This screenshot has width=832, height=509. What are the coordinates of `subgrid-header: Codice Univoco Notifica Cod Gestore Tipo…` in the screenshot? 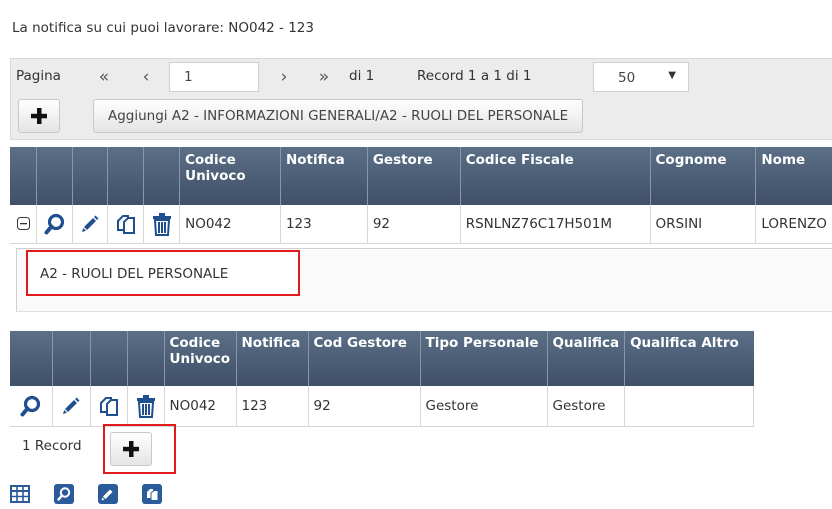 It's located at (382, 358).